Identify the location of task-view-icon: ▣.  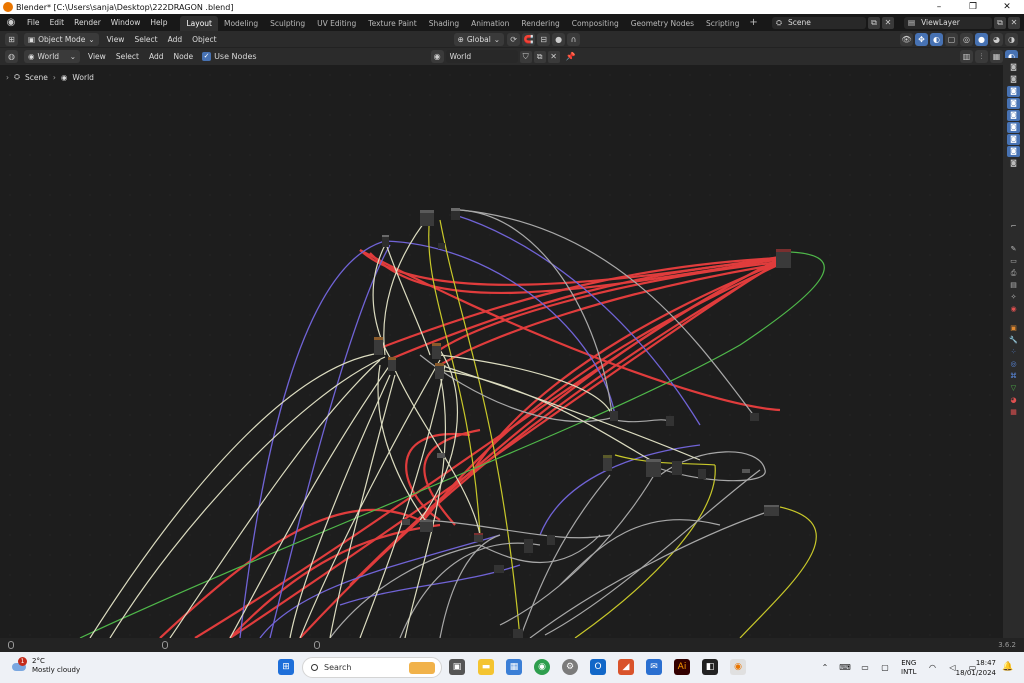
(457, 667).